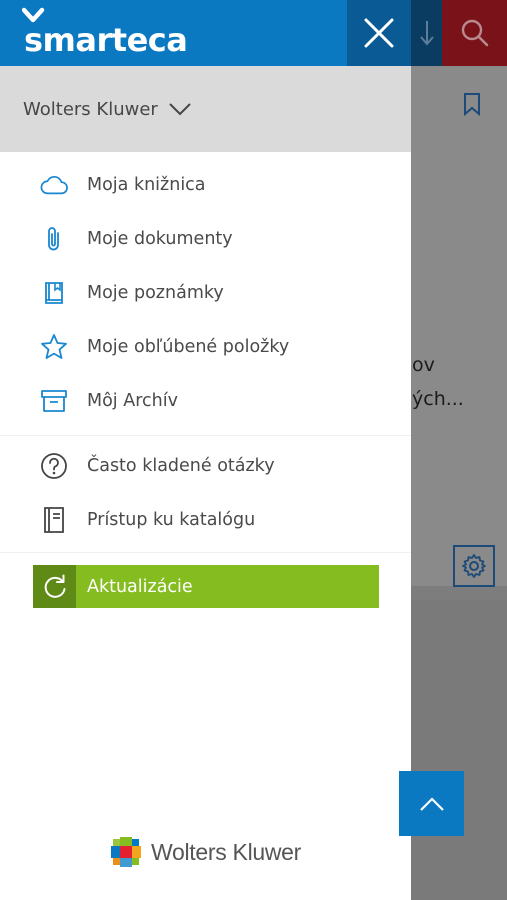 This screenshot has height=900, width=507. I want to click on menu-item-label: Často kladené otázky, so click(181, 466).